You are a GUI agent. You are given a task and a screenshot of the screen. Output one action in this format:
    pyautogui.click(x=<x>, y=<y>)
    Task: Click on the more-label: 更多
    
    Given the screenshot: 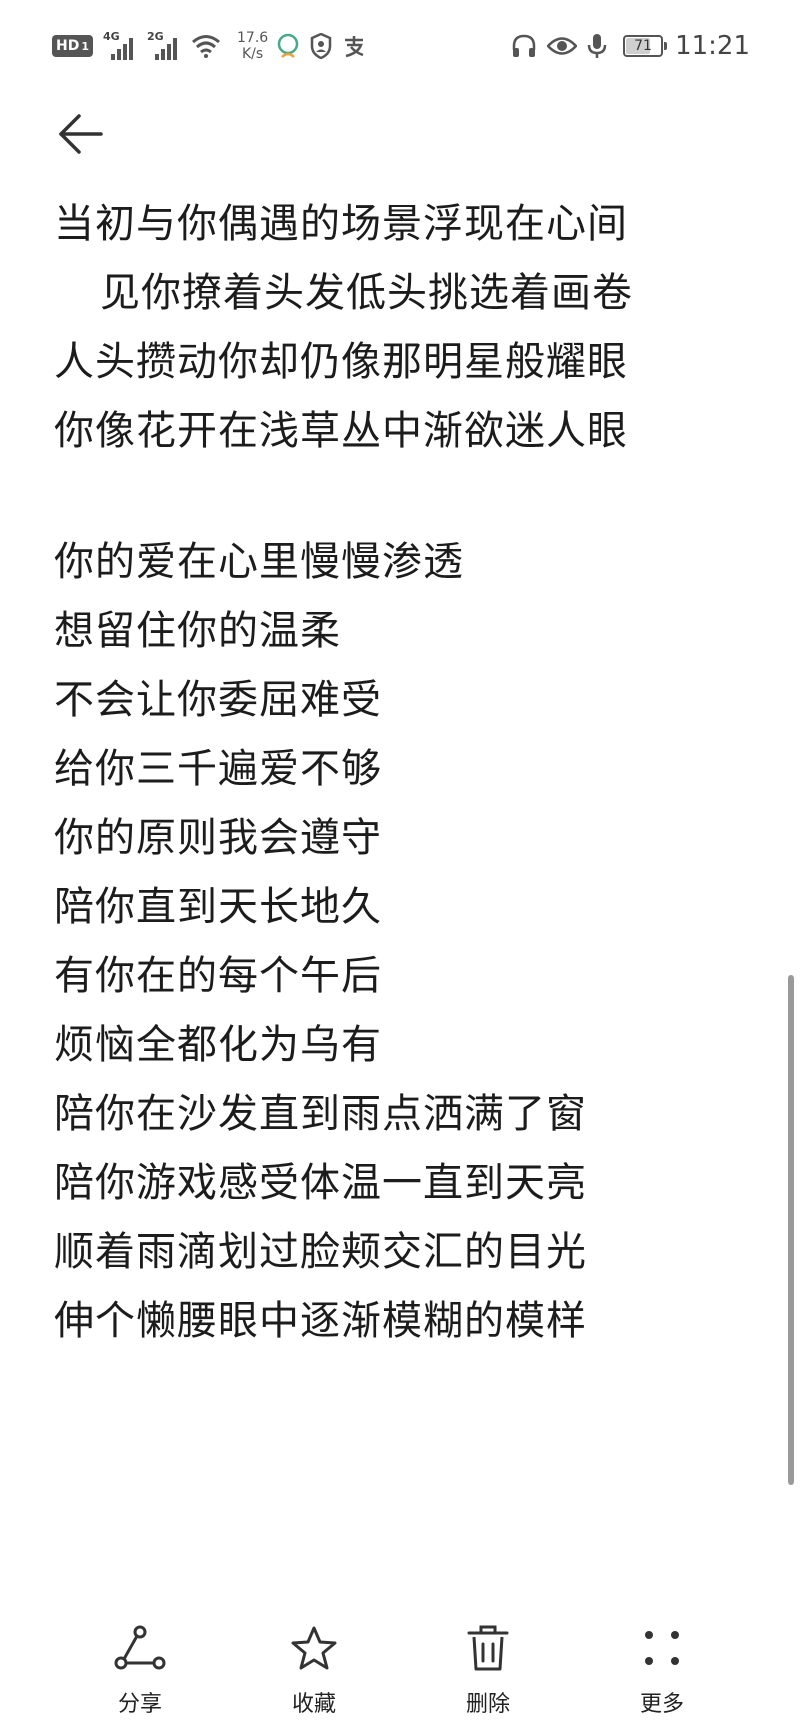 What is the action you would take?
    pyautogui.click(x=661, y=1704)
    